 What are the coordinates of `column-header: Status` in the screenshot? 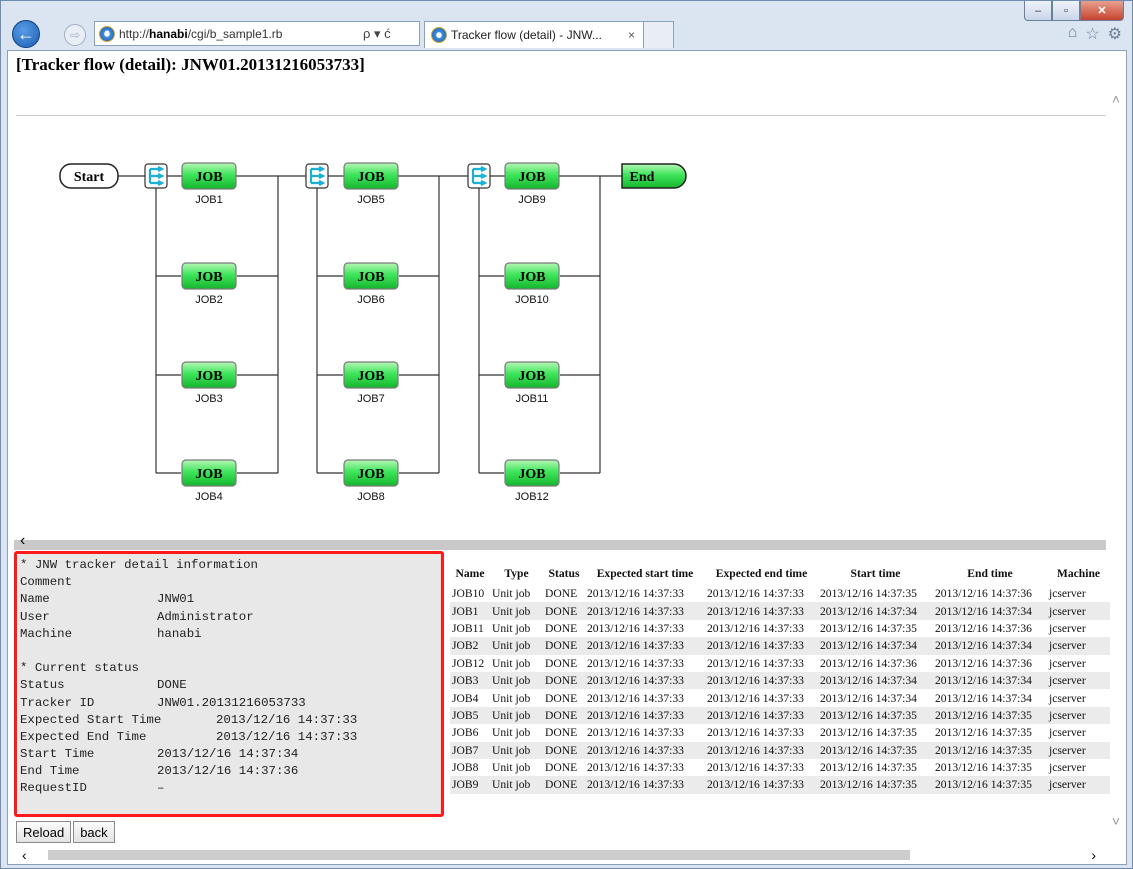 It's located at (564, 573).